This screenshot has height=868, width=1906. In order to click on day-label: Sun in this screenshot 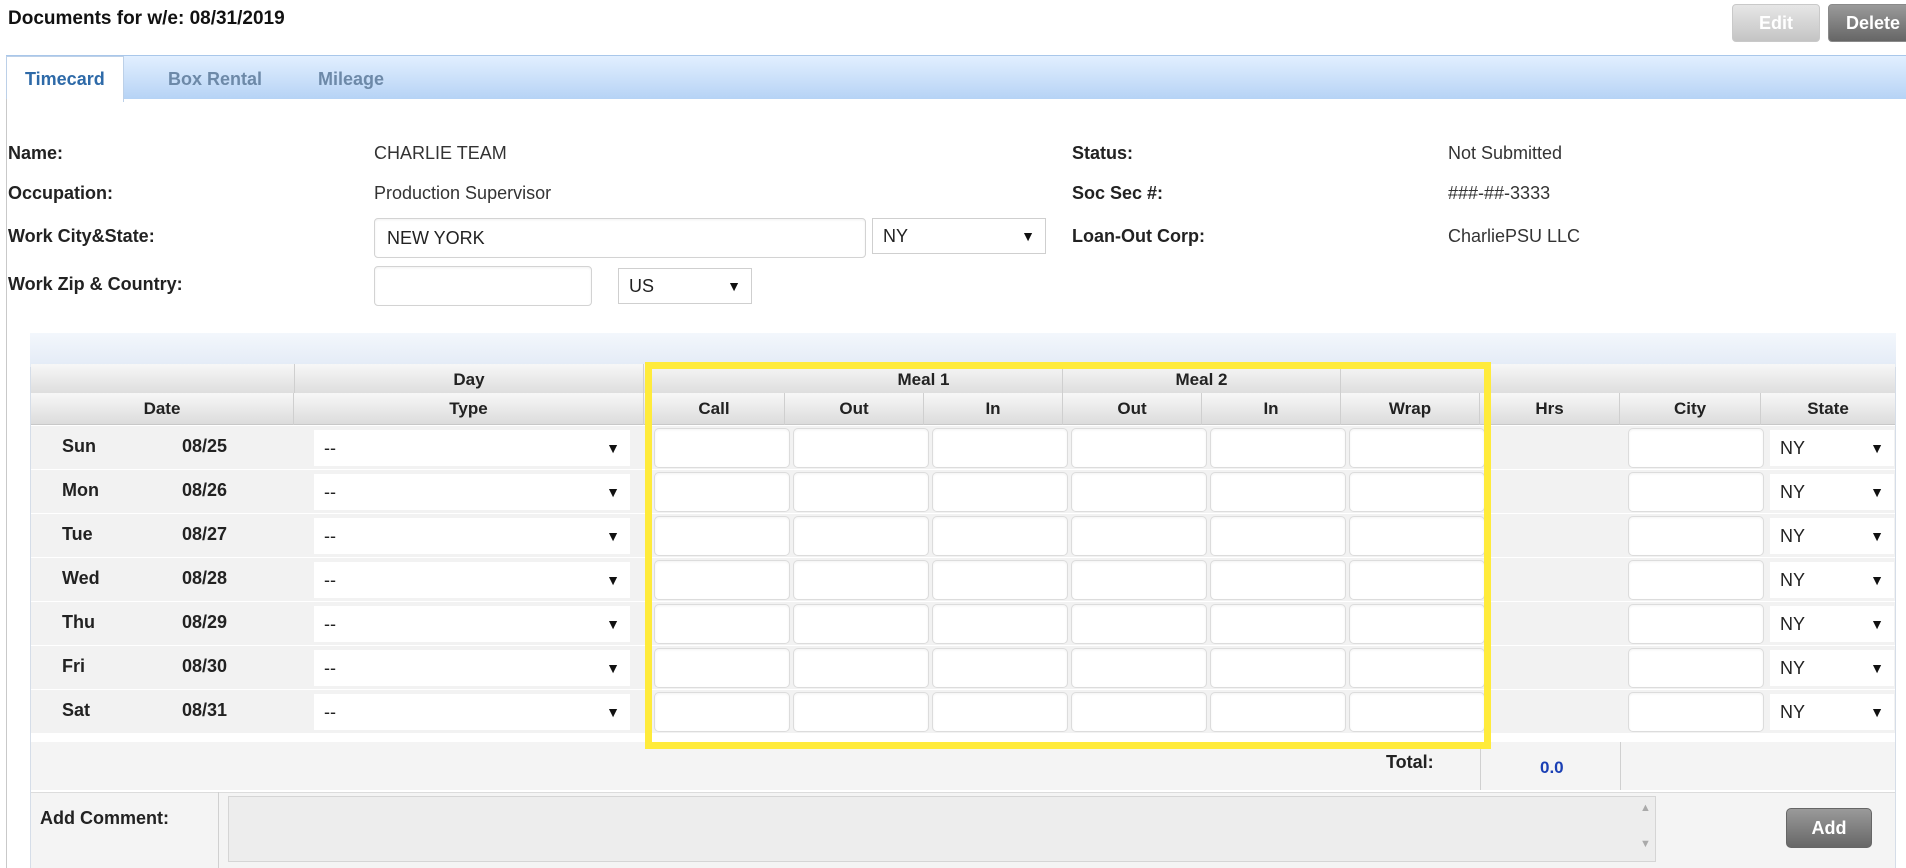, I will do `click(79, 446)`.